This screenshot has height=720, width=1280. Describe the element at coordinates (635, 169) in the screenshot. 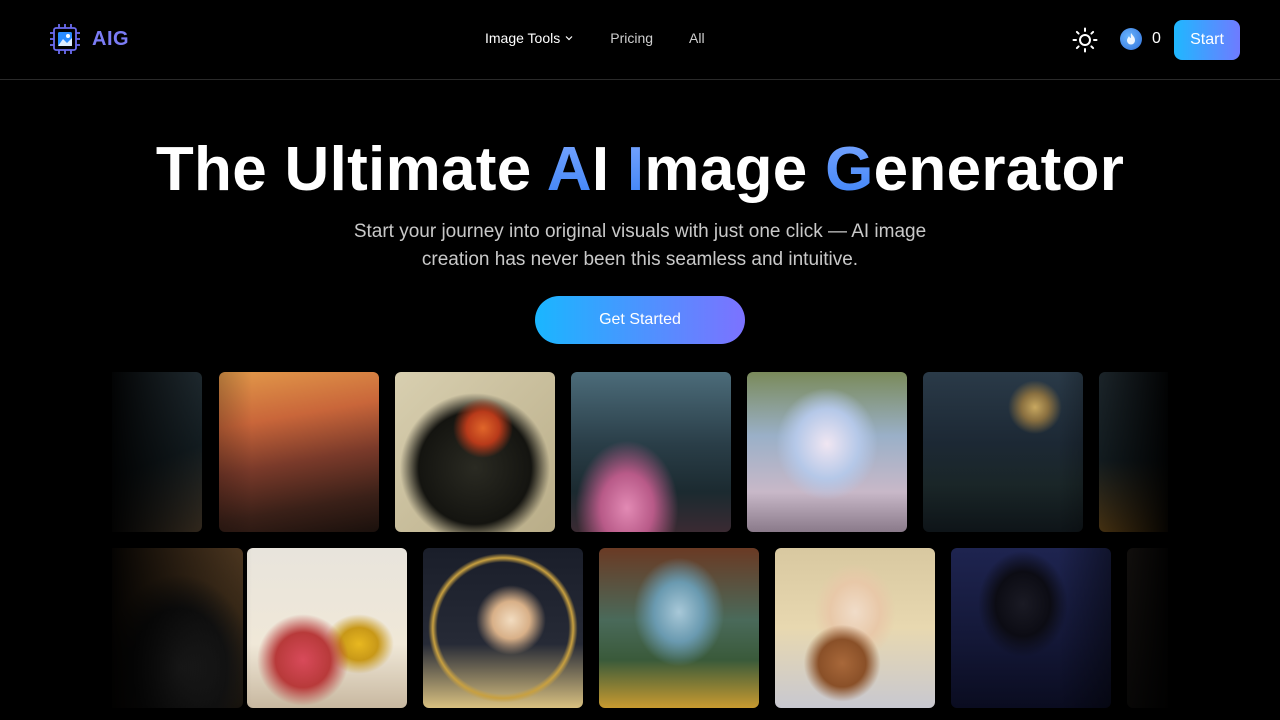

I see `title-part-4: I` at that location.